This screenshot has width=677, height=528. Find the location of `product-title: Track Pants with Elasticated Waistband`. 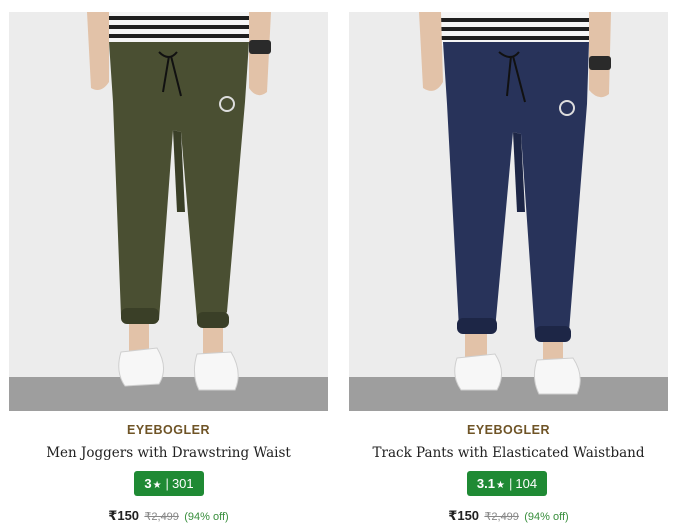

product-title: Track Pants with Elasticated Waistband is located at coordinates (508, 453).